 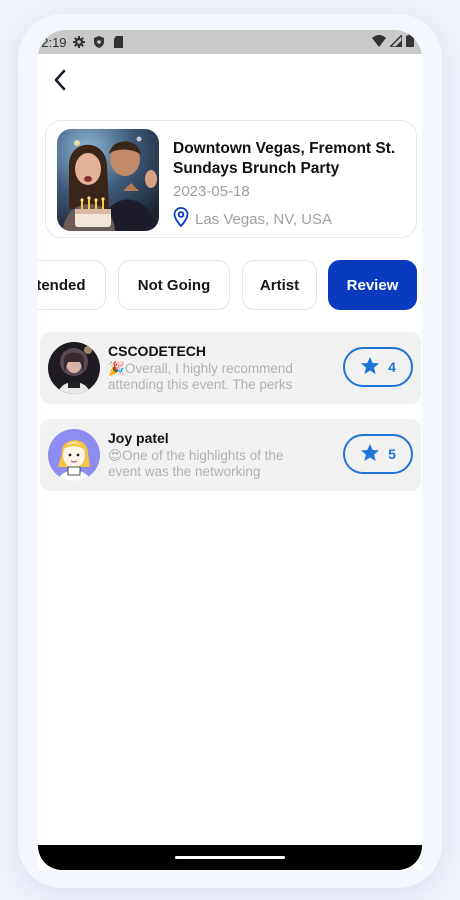 I want to click on tab-not-going-label: Not Going, so click(x=174, y=285).